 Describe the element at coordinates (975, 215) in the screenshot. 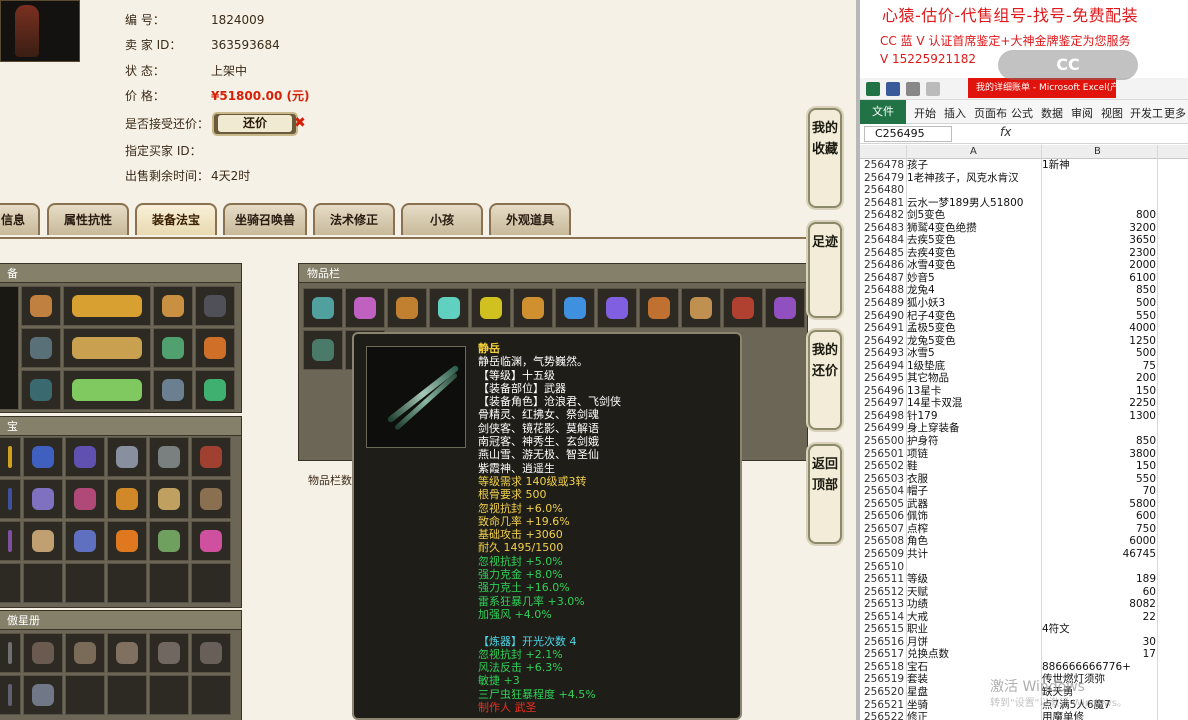

I see `cell-a: 剑5变色` at that location.